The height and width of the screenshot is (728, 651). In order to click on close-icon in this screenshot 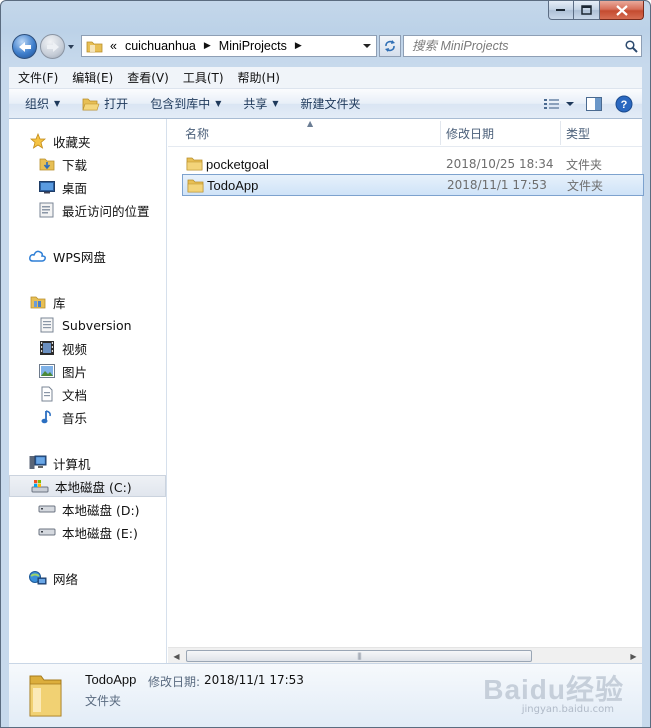, I will do `click(621, 10)`.